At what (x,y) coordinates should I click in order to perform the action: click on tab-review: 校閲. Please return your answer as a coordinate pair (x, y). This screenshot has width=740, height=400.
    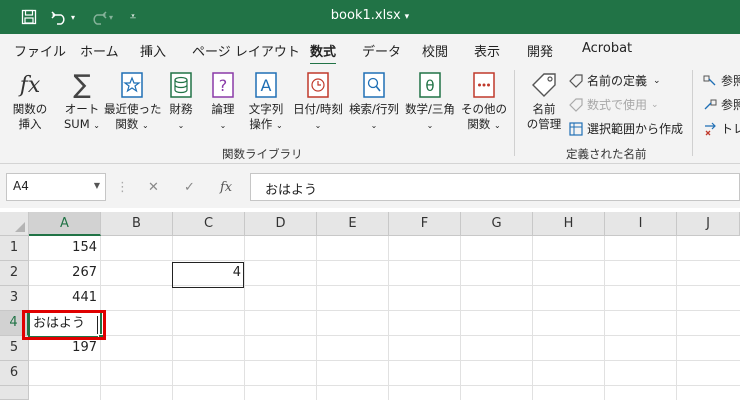
    Looking at the image, I should click on (435, 50).